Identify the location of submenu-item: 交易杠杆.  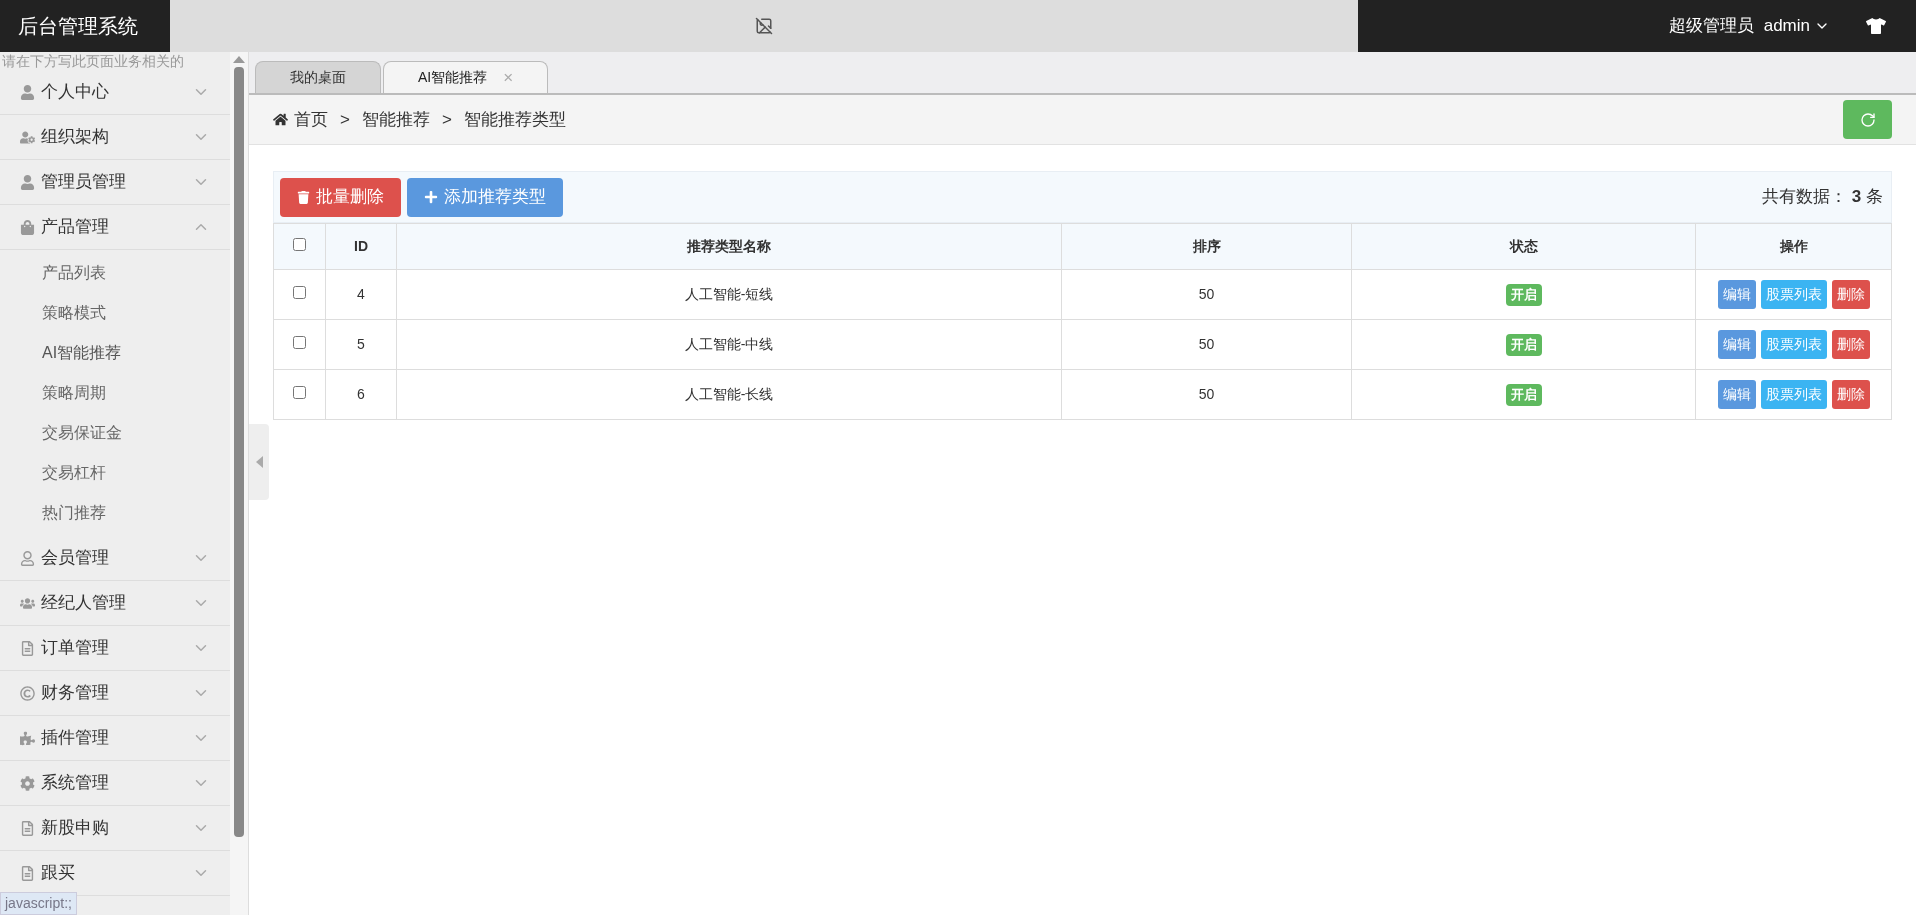
(115, 473).